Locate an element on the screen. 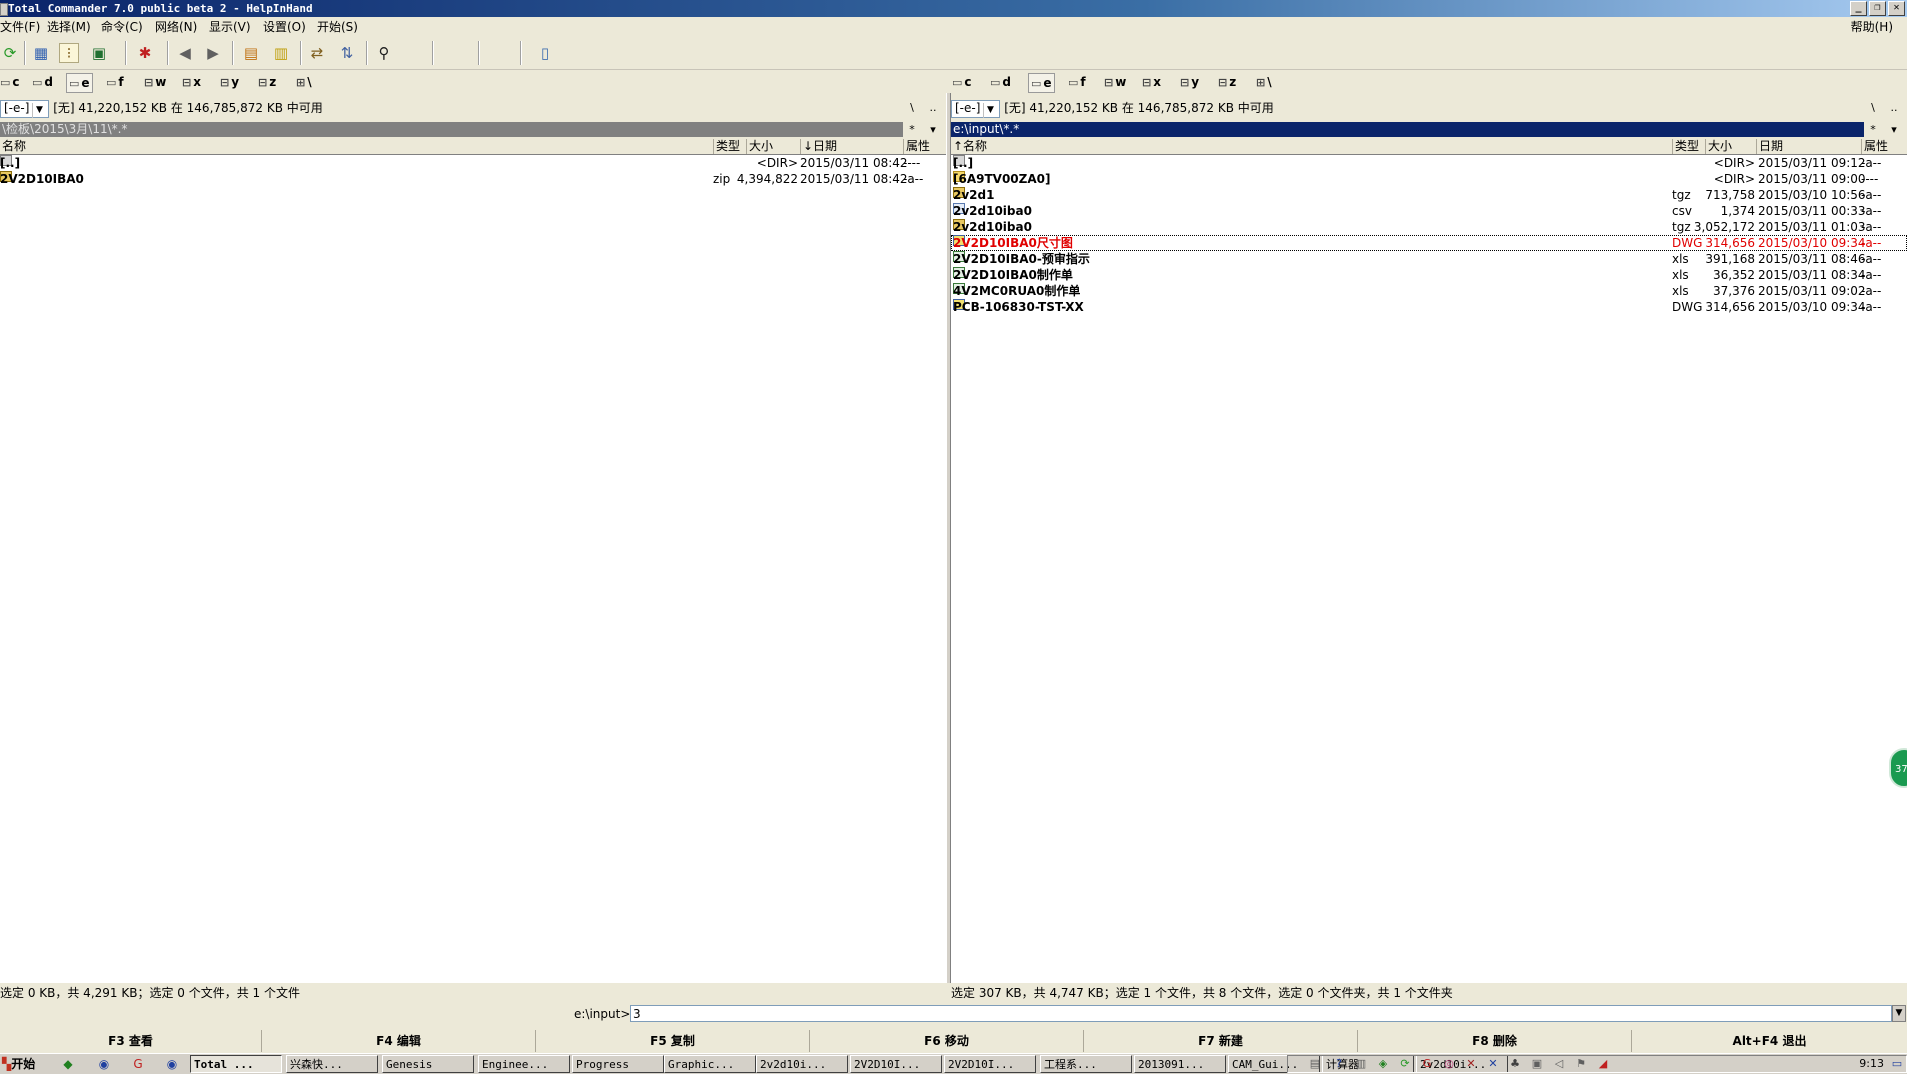 The height and width of the screenshot is (1074, 1907). right-drive-z: ⊟ z is located at coordinates (1227, 82).